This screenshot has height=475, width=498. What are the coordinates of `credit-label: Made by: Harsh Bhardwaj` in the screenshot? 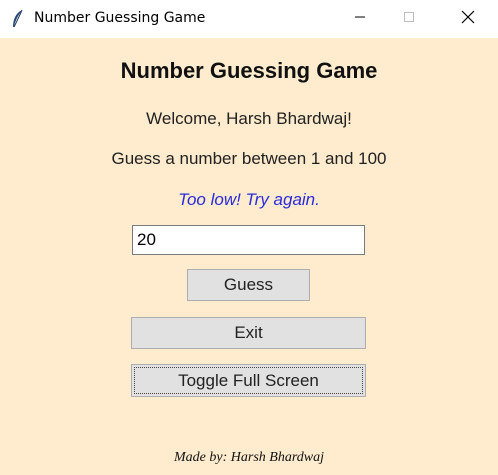 It's located at (249, 457).